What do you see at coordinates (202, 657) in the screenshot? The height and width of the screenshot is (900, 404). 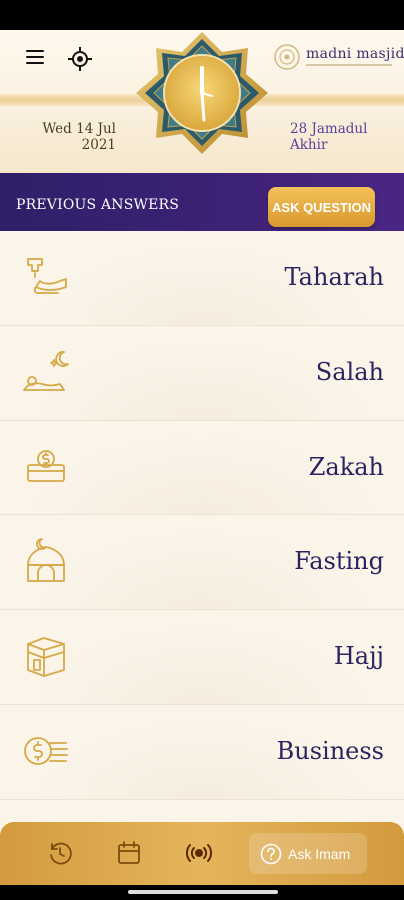 I see `category-hajj: Hajj` at bounding box center [202, 657].